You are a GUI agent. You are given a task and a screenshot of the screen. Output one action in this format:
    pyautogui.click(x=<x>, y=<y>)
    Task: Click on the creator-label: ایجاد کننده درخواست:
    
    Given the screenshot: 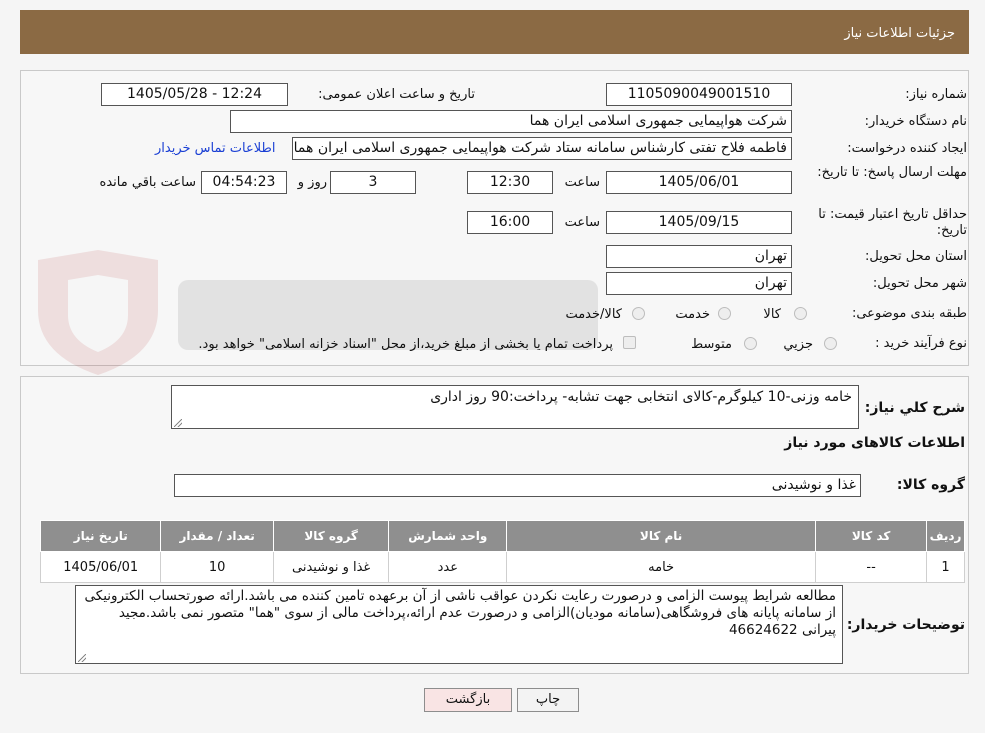 What is the action you would take?
    pyautogui.click(x=907, y=148)
    